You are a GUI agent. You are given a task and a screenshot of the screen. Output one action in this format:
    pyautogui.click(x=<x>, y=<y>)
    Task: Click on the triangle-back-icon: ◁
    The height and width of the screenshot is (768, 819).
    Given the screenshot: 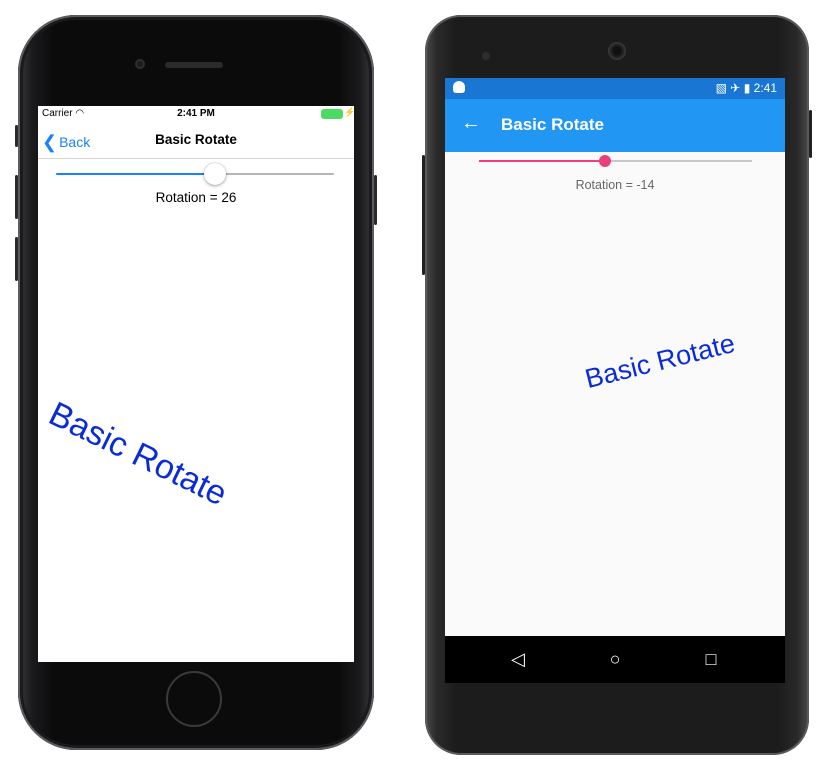 What is the action you would take?
    pyautogui.click(x=518, y=659)
    